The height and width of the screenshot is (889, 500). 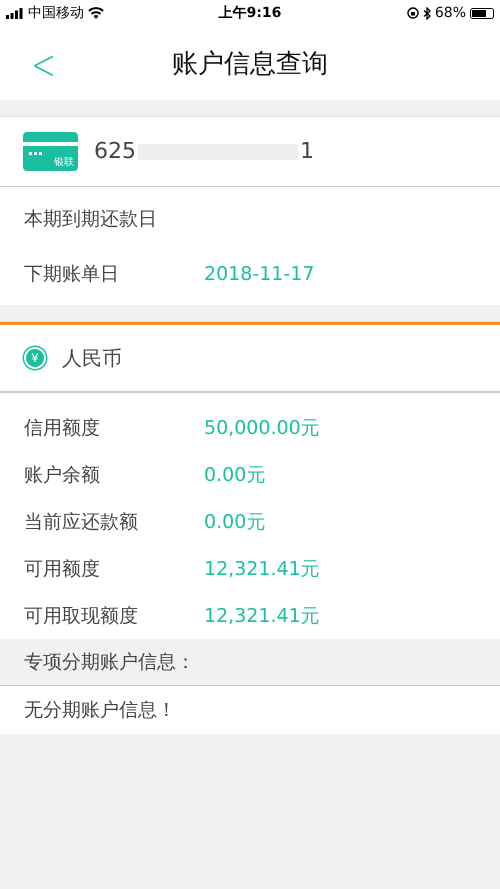 I want to click on back-button: <, so click(x=43, y=64).